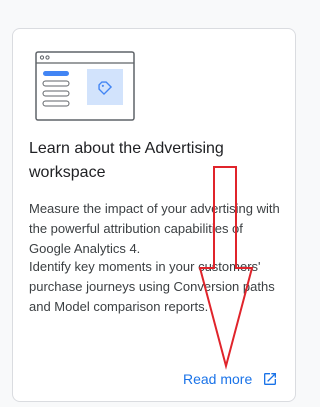 The width and height of the screenshot is (320, 407). Describe the element at coordinates (270, 379) in the screenshot. I see `open-in-new-icon` at that location.